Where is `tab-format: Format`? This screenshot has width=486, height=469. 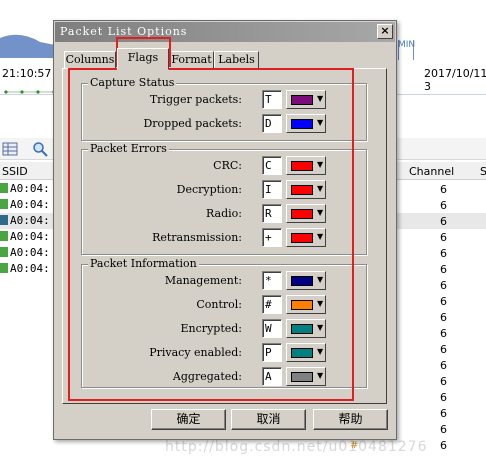
tab-format: Format is located at coordinates (191, 60).